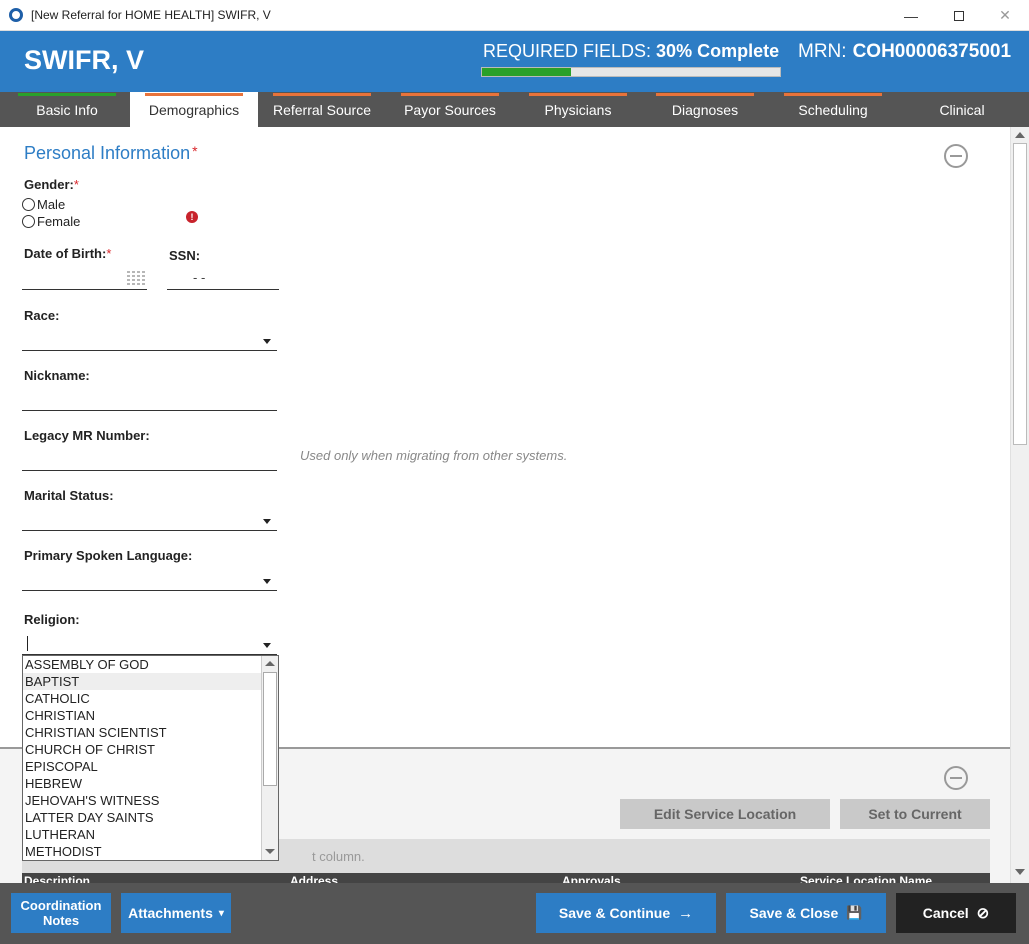 The height and width of the screenshot is (944, 1029). I want to click on warning-icon: !, so click(192, 217).